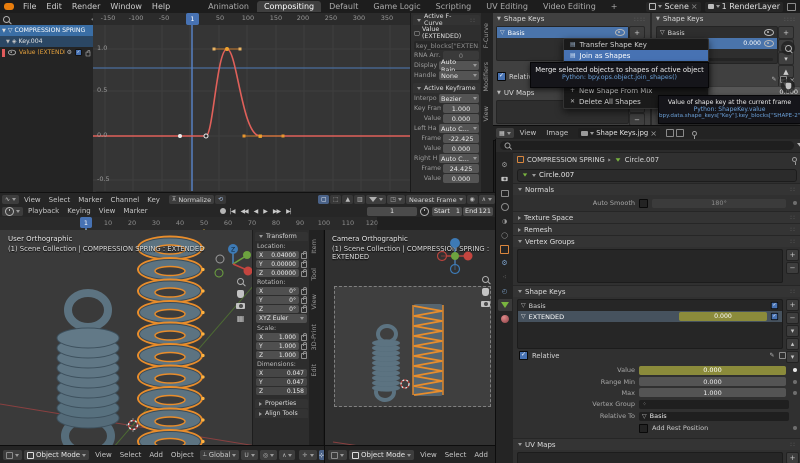 This screenshot has height=463, width=800. Describe the element at coordinates (78, 52) in the screenshot. I see `channel-mute-checkbox` at that location.